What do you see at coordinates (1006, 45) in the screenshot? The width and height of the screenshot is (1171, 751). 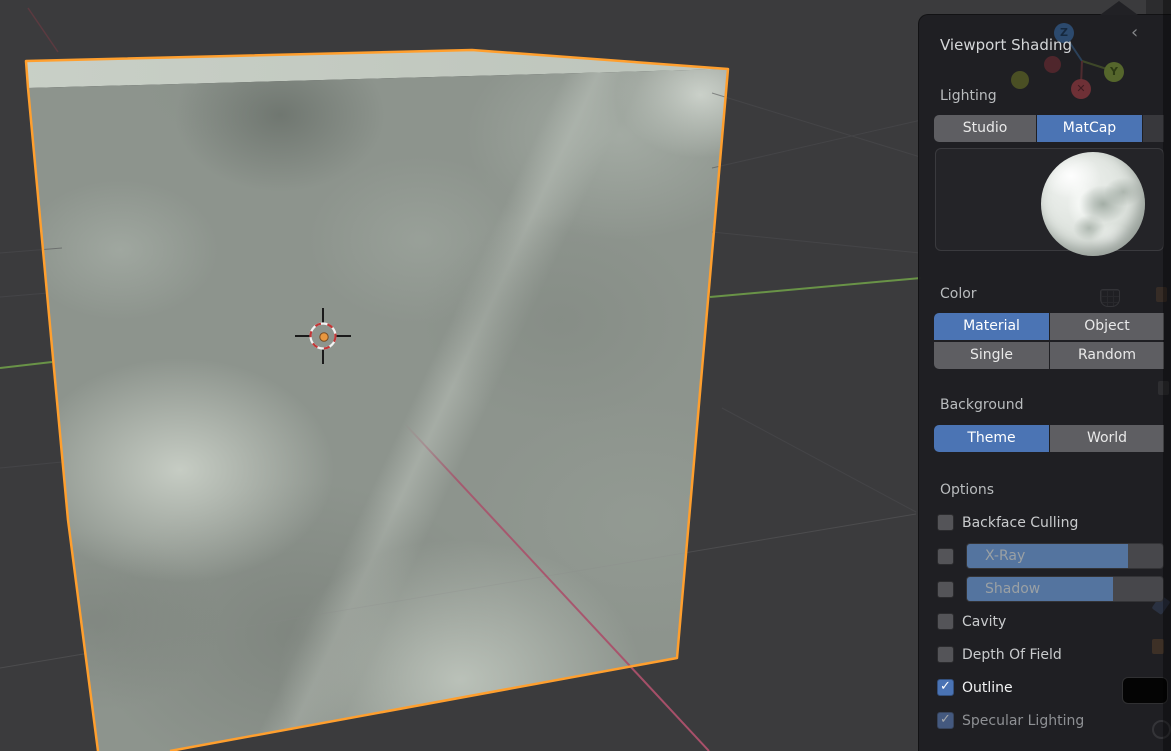 I see `popover-title: Viewport Shading` at bounding box center [1006, 45].